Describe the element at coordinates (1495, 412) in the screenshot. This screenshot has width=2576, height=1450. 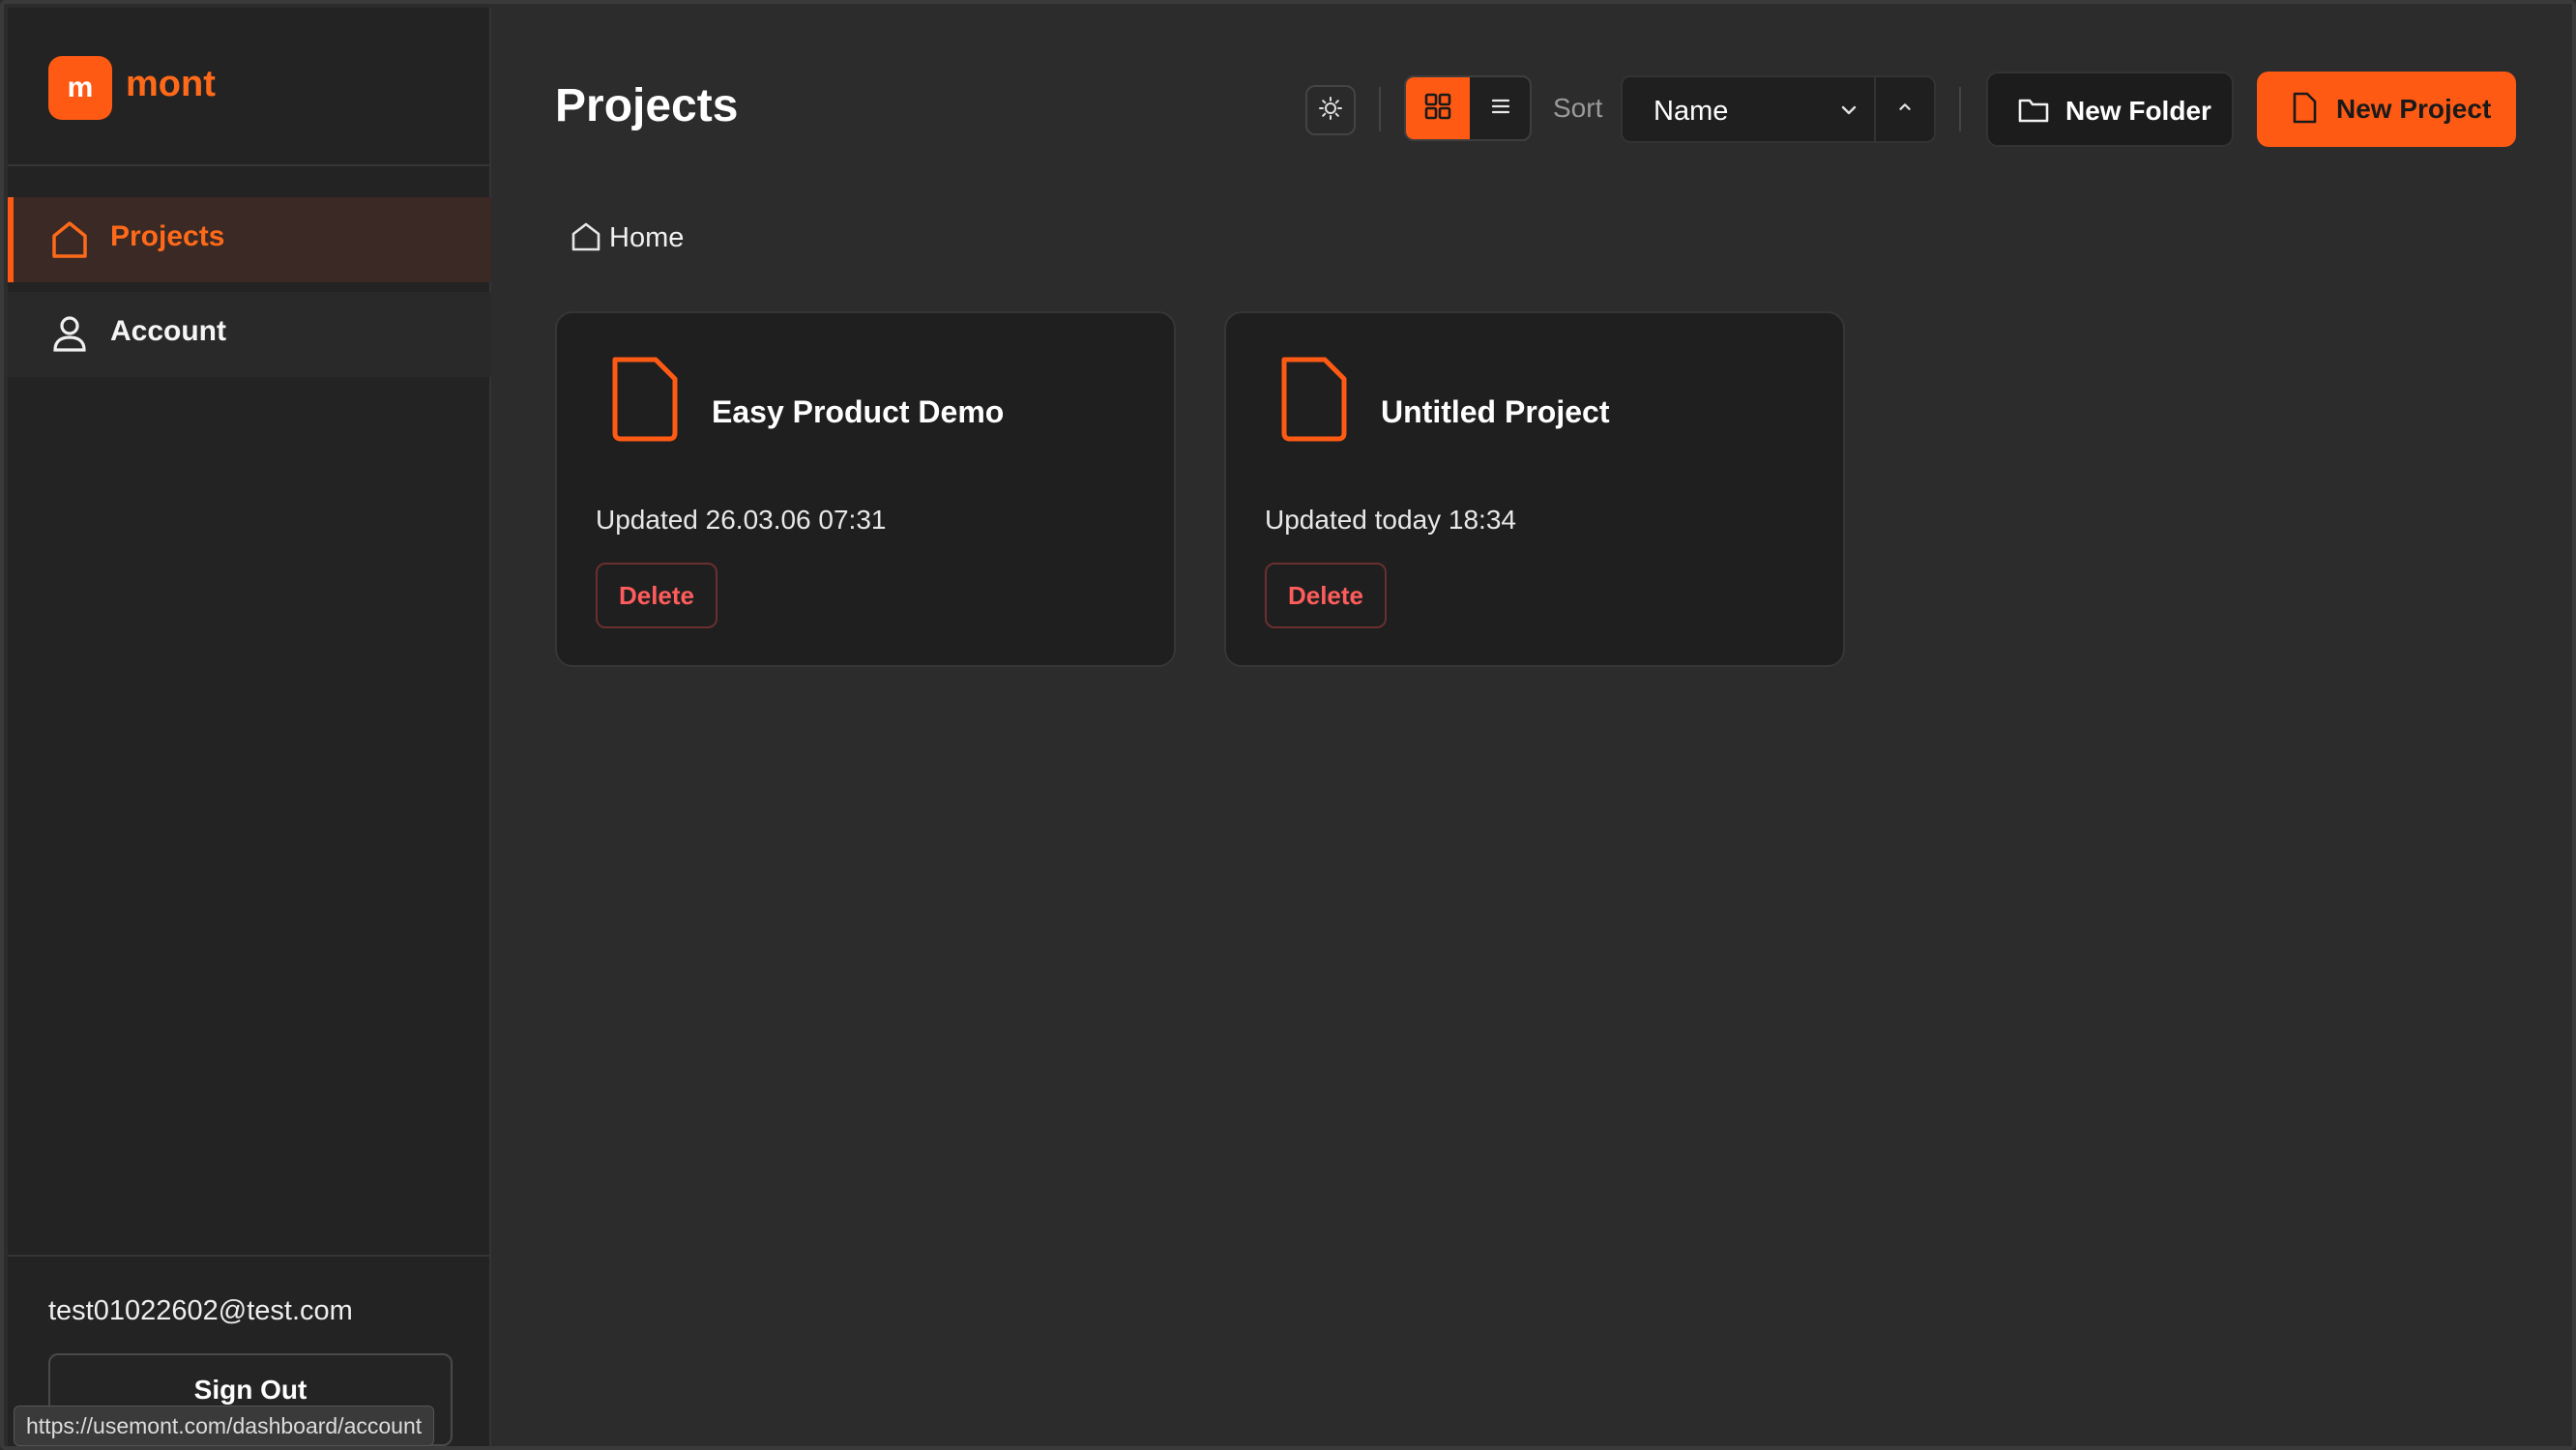
I see `project-title: Untitled Project` at that location.